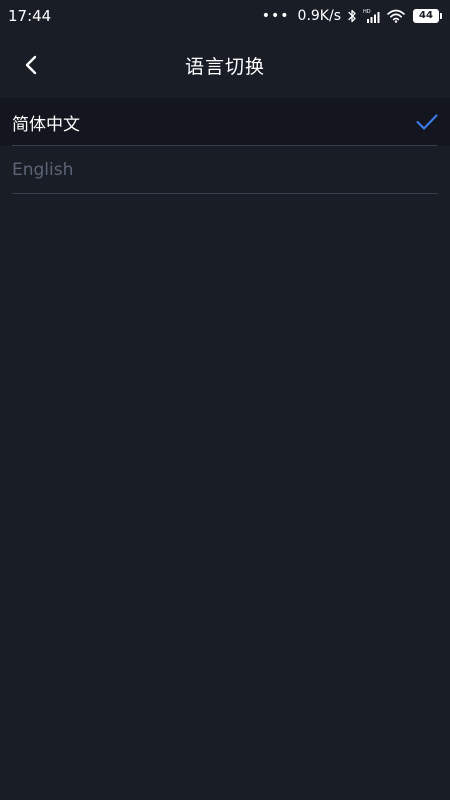 The width and height of the screenshot is (450, 800). Describe the element at coordinates (225, 193) in the screenshot. I see `divider` at that location.